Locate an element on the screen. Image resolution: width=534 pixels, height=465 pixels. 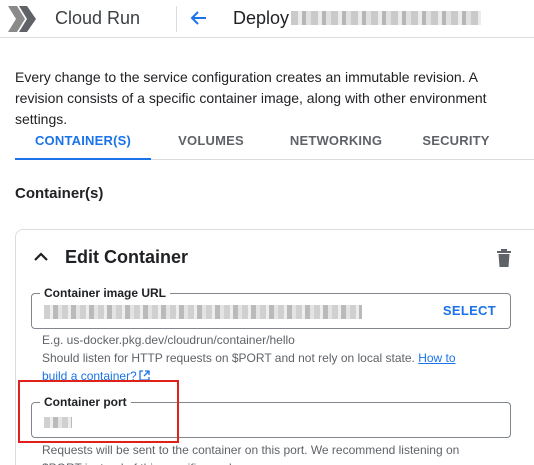
highlight-box is located at coordinates (98, 411).